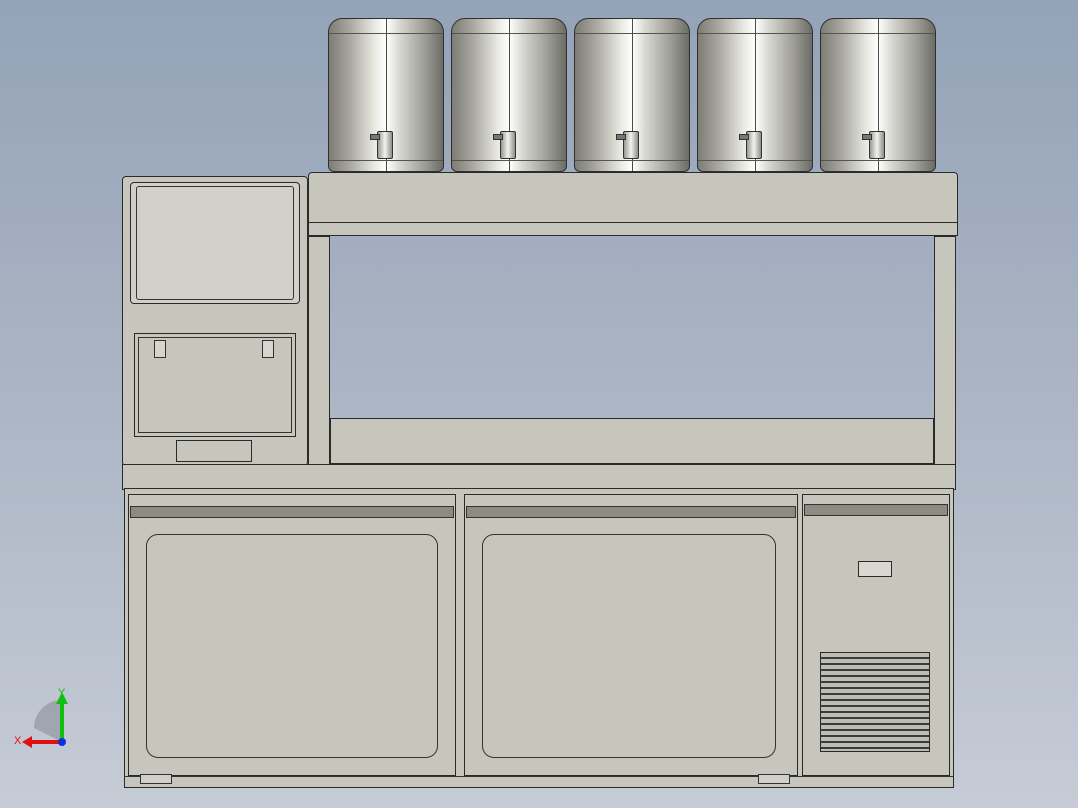  What do you see at coordinates (539, 477) in the screenshot?
I see `counter-top` at bounding box center [539, 477].